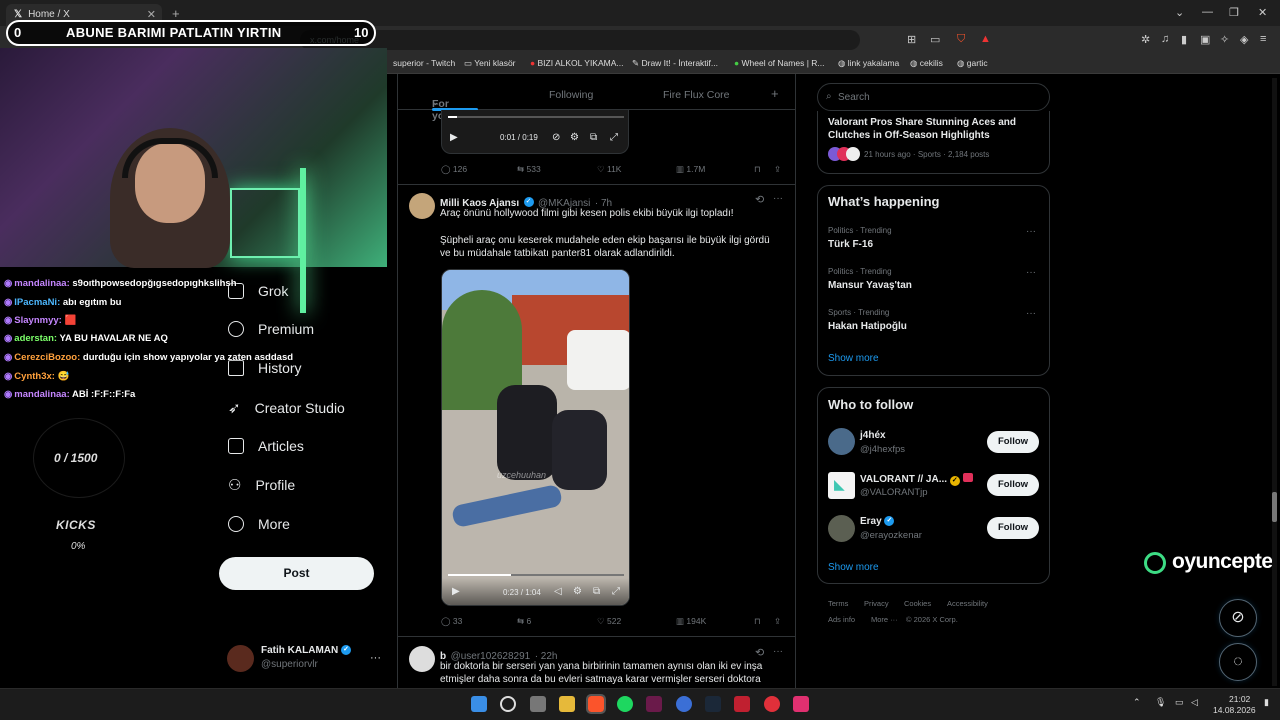 This screenshot has width=1280, height=720. What do you see at coordinates (261, 485) in the screenshot?
I see `nav-profile: ⚇ Profile` at bounding box center [261, 485].